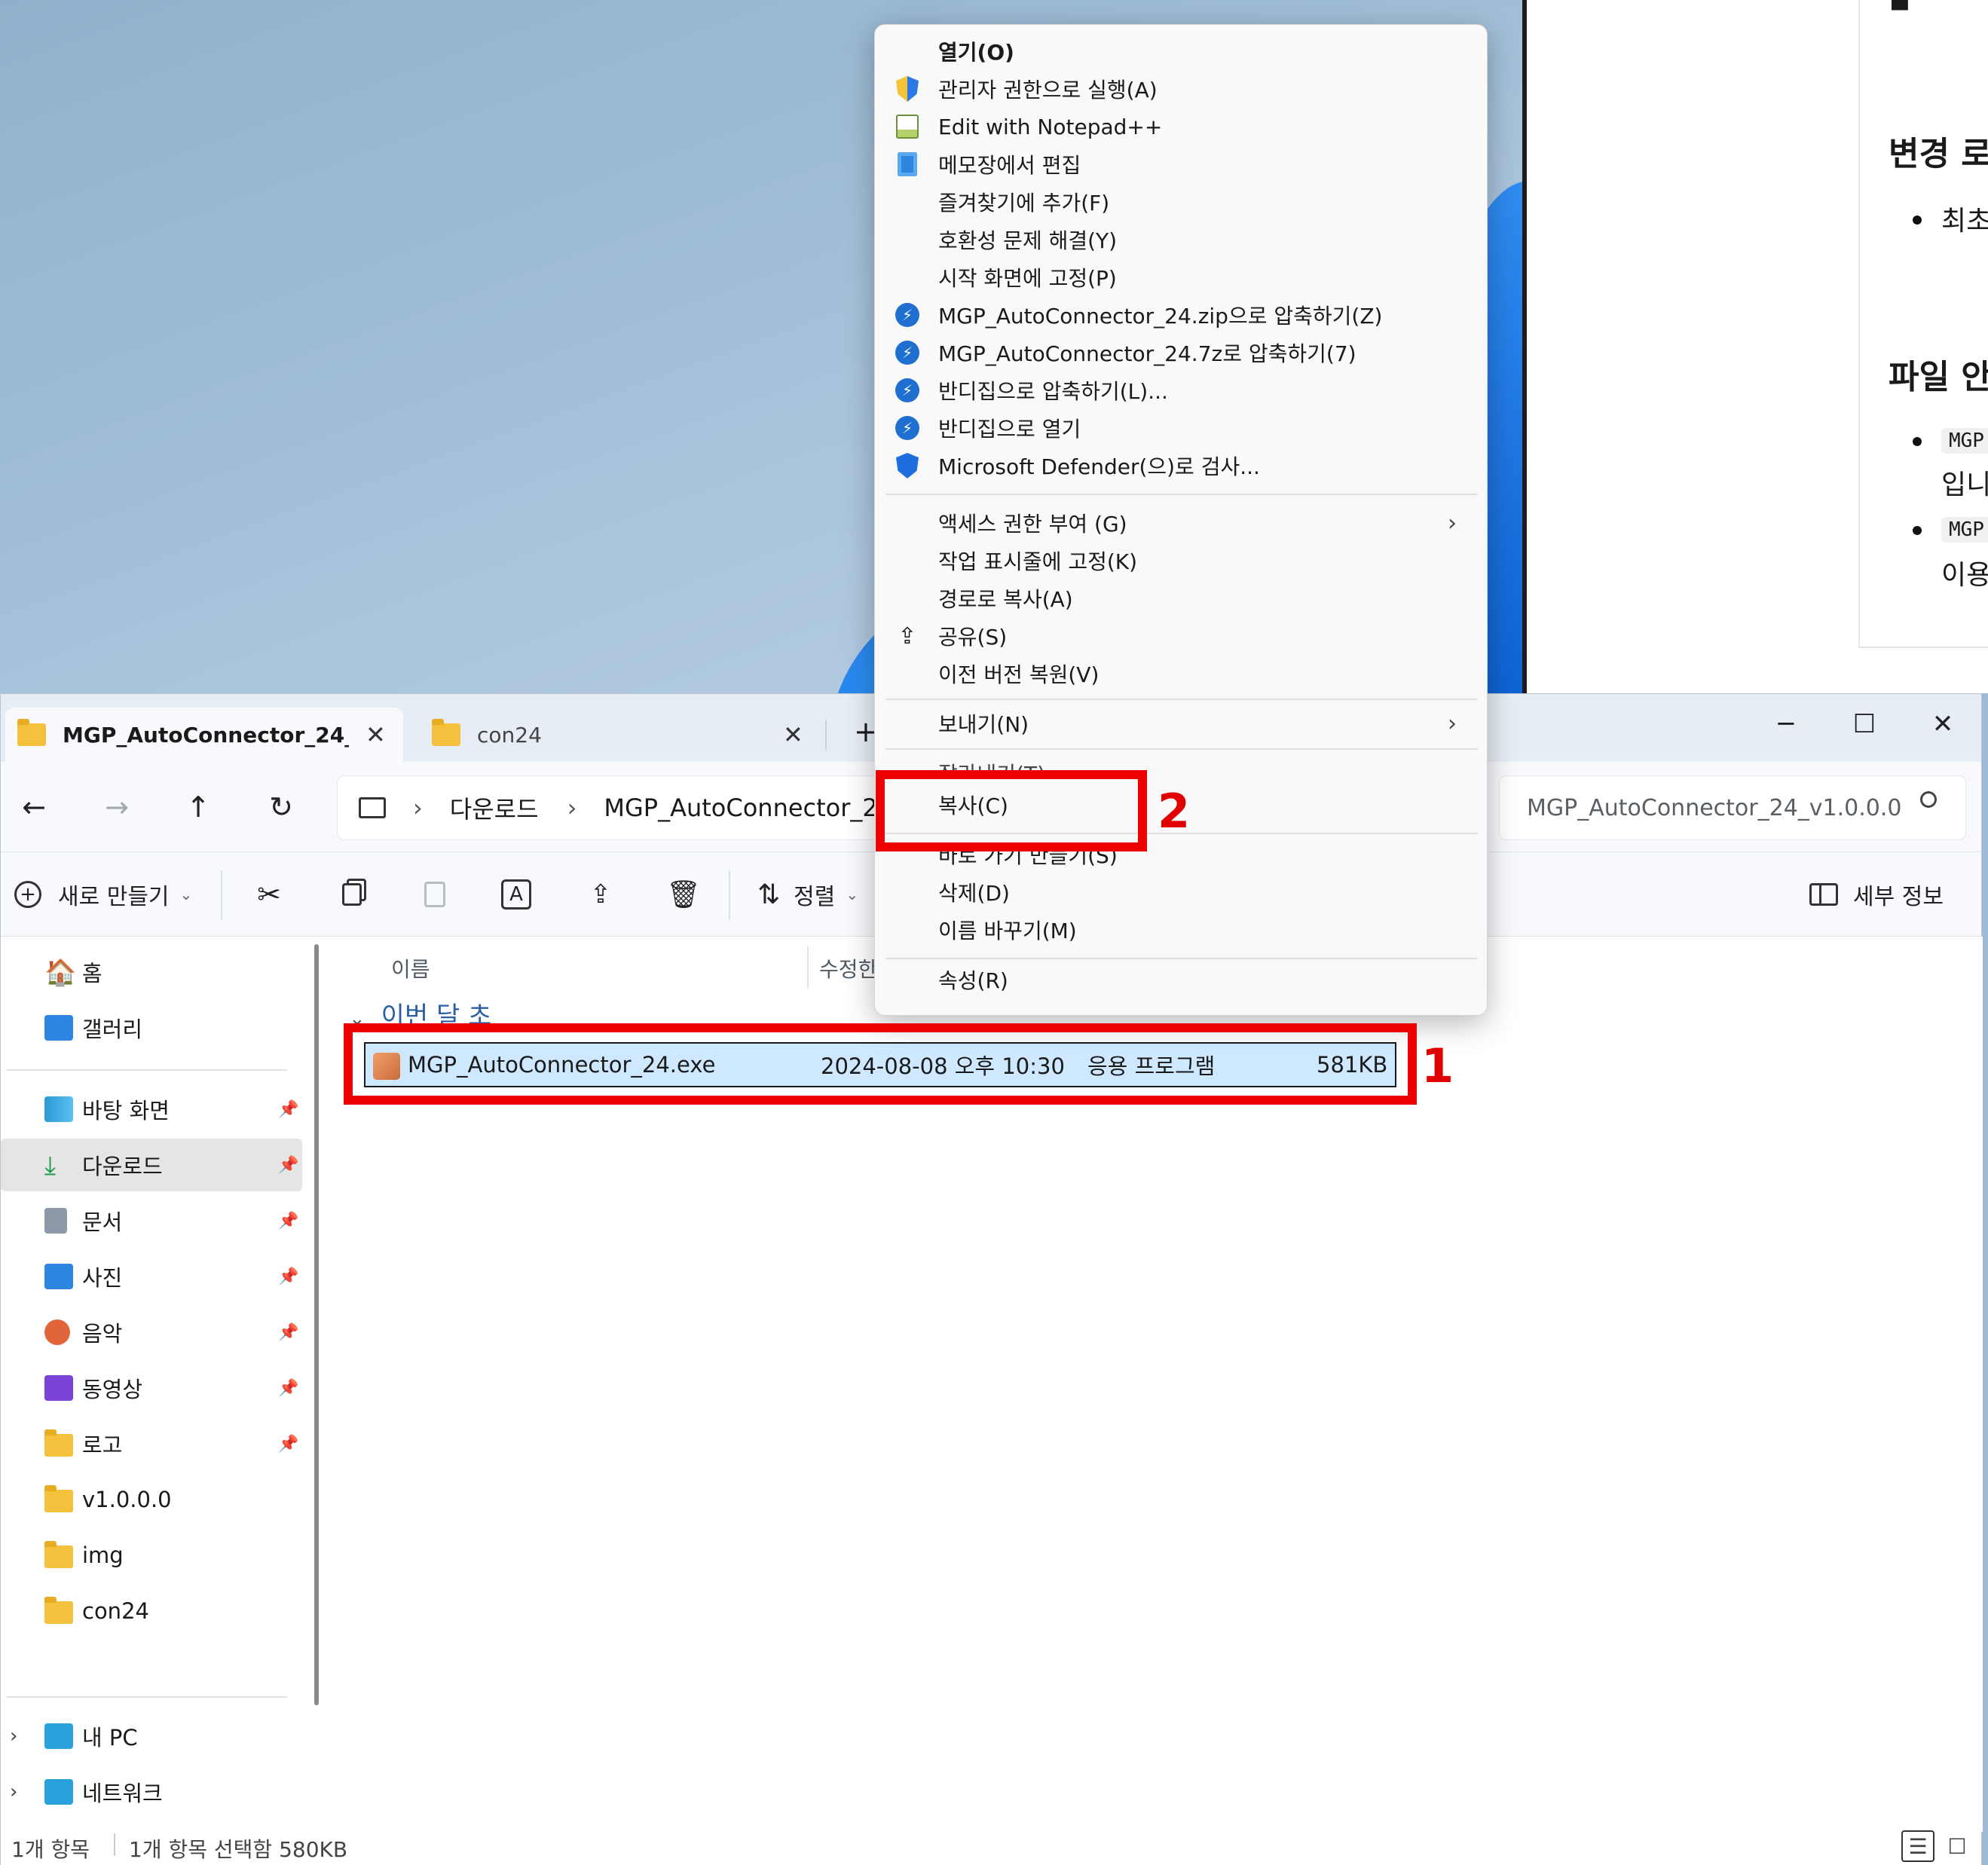  I want to click on new-label: 새로 만들기, so click(114, 897).